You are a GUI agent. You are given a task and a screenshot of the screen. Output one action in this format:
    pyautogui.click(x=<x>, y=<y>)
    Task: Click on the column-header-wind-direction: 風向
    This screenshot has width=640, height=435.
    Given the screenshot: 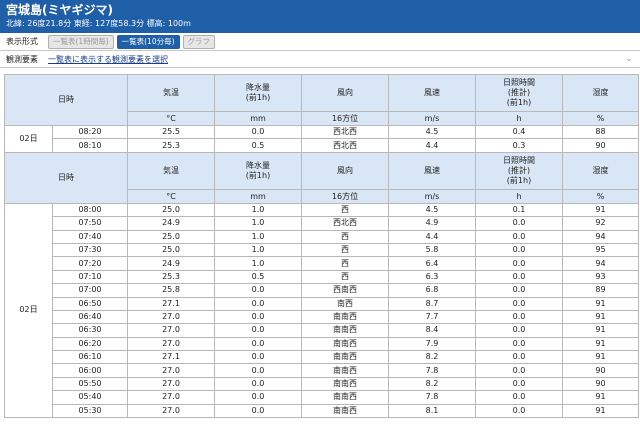 What is the action you would take?
    pyautogui.click(x=345, y=93)
    